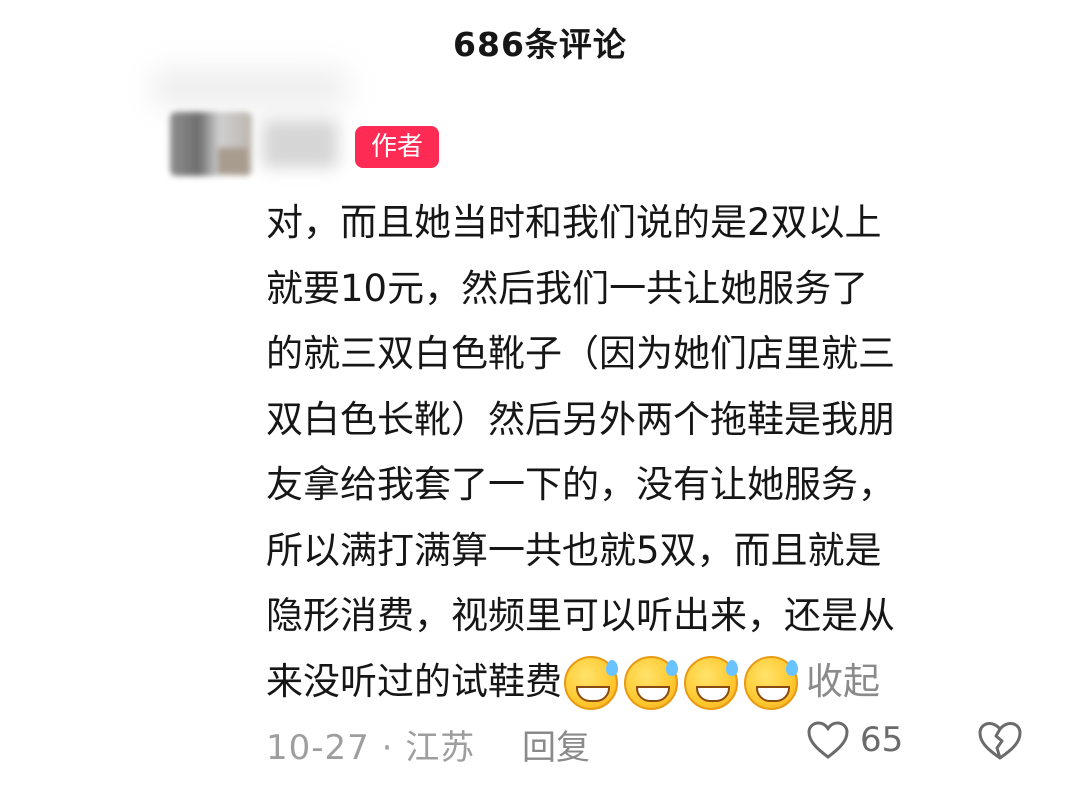  What do you see at coordinates (854, 740) in the screenshot?
I see `like-button: 65` at bounding box center [854, 740].